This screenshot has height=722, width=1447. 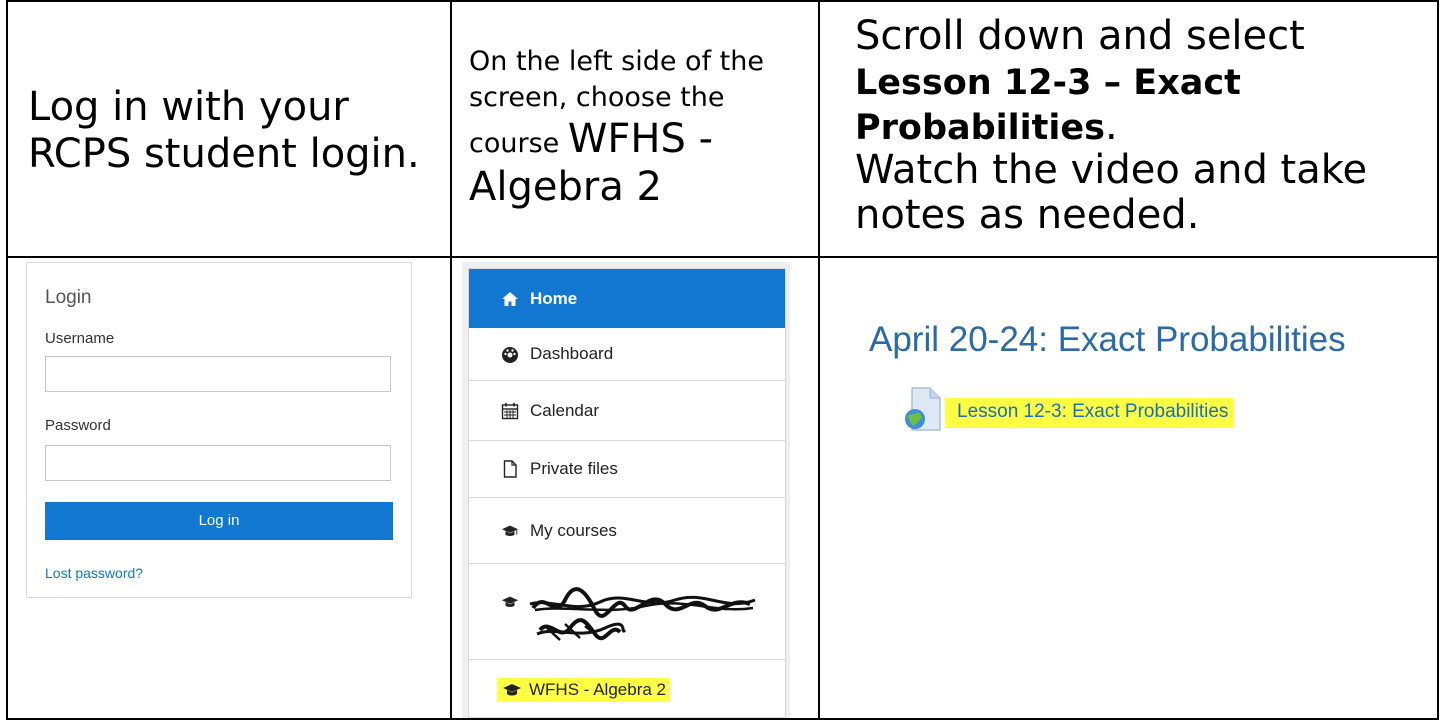 What do you see at coordinates (1438, 360) in the screenshot?
I see `table-border-right` at bounding box center [1438, 360].